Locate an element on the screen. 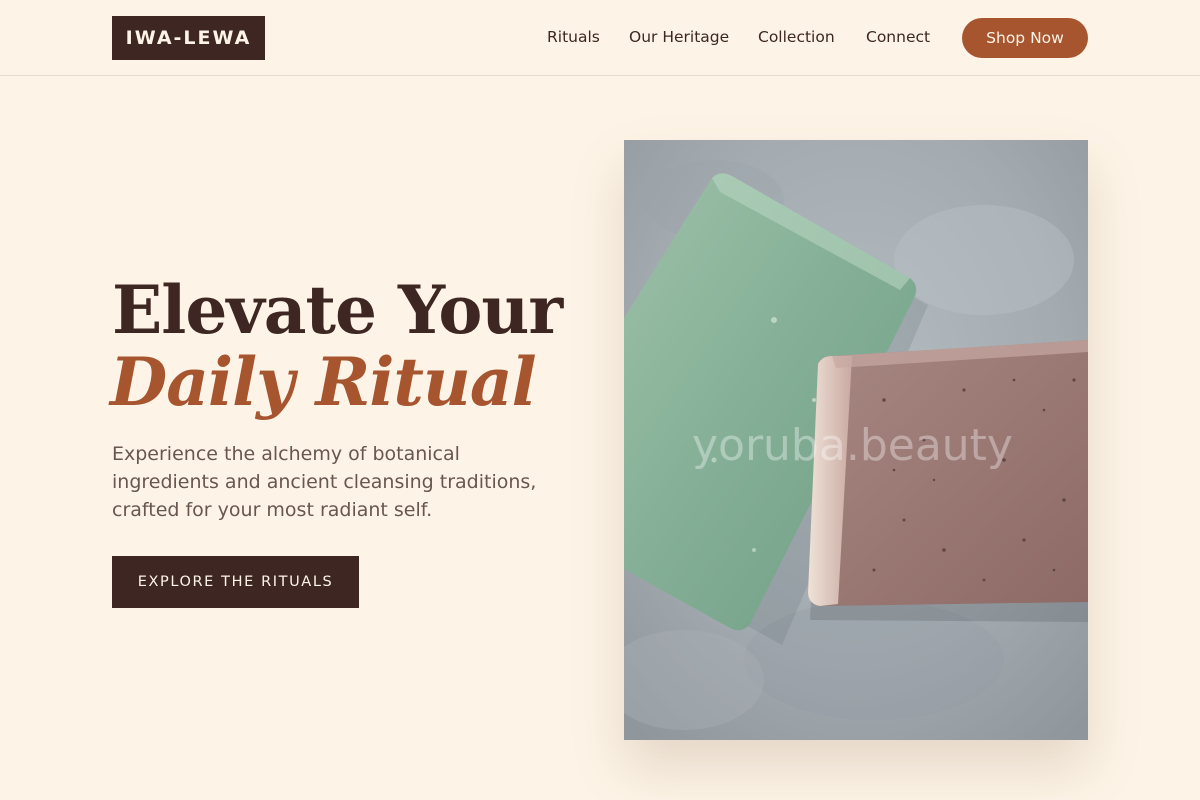 The height and width of the screenshot is (800, 1200). hero-title-line-1: Elevate Your is located at coordinates (337, 310).